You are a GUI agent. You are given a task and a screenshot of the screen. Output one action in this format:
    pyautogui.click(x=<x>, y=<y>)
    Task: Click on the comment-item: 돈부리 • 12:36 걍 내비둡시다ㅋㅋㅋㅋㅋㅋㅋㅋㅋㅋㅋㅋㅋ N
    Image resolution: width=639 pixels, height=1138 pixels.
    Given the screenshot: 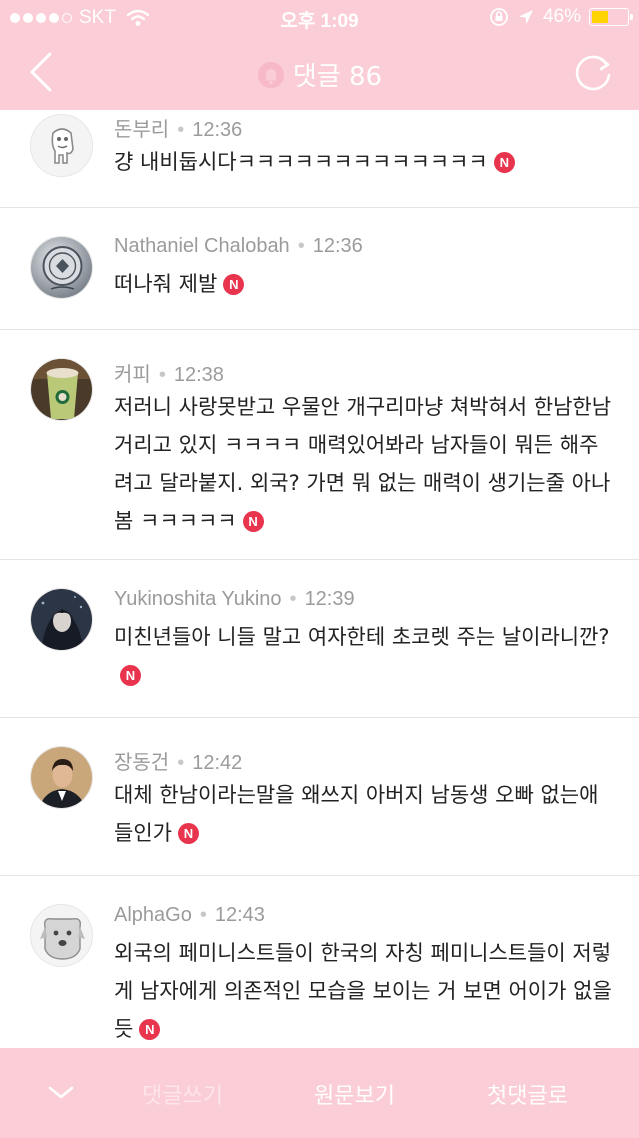 What is the action you would take?
    pyautogui.click(x=319, y=159)
    